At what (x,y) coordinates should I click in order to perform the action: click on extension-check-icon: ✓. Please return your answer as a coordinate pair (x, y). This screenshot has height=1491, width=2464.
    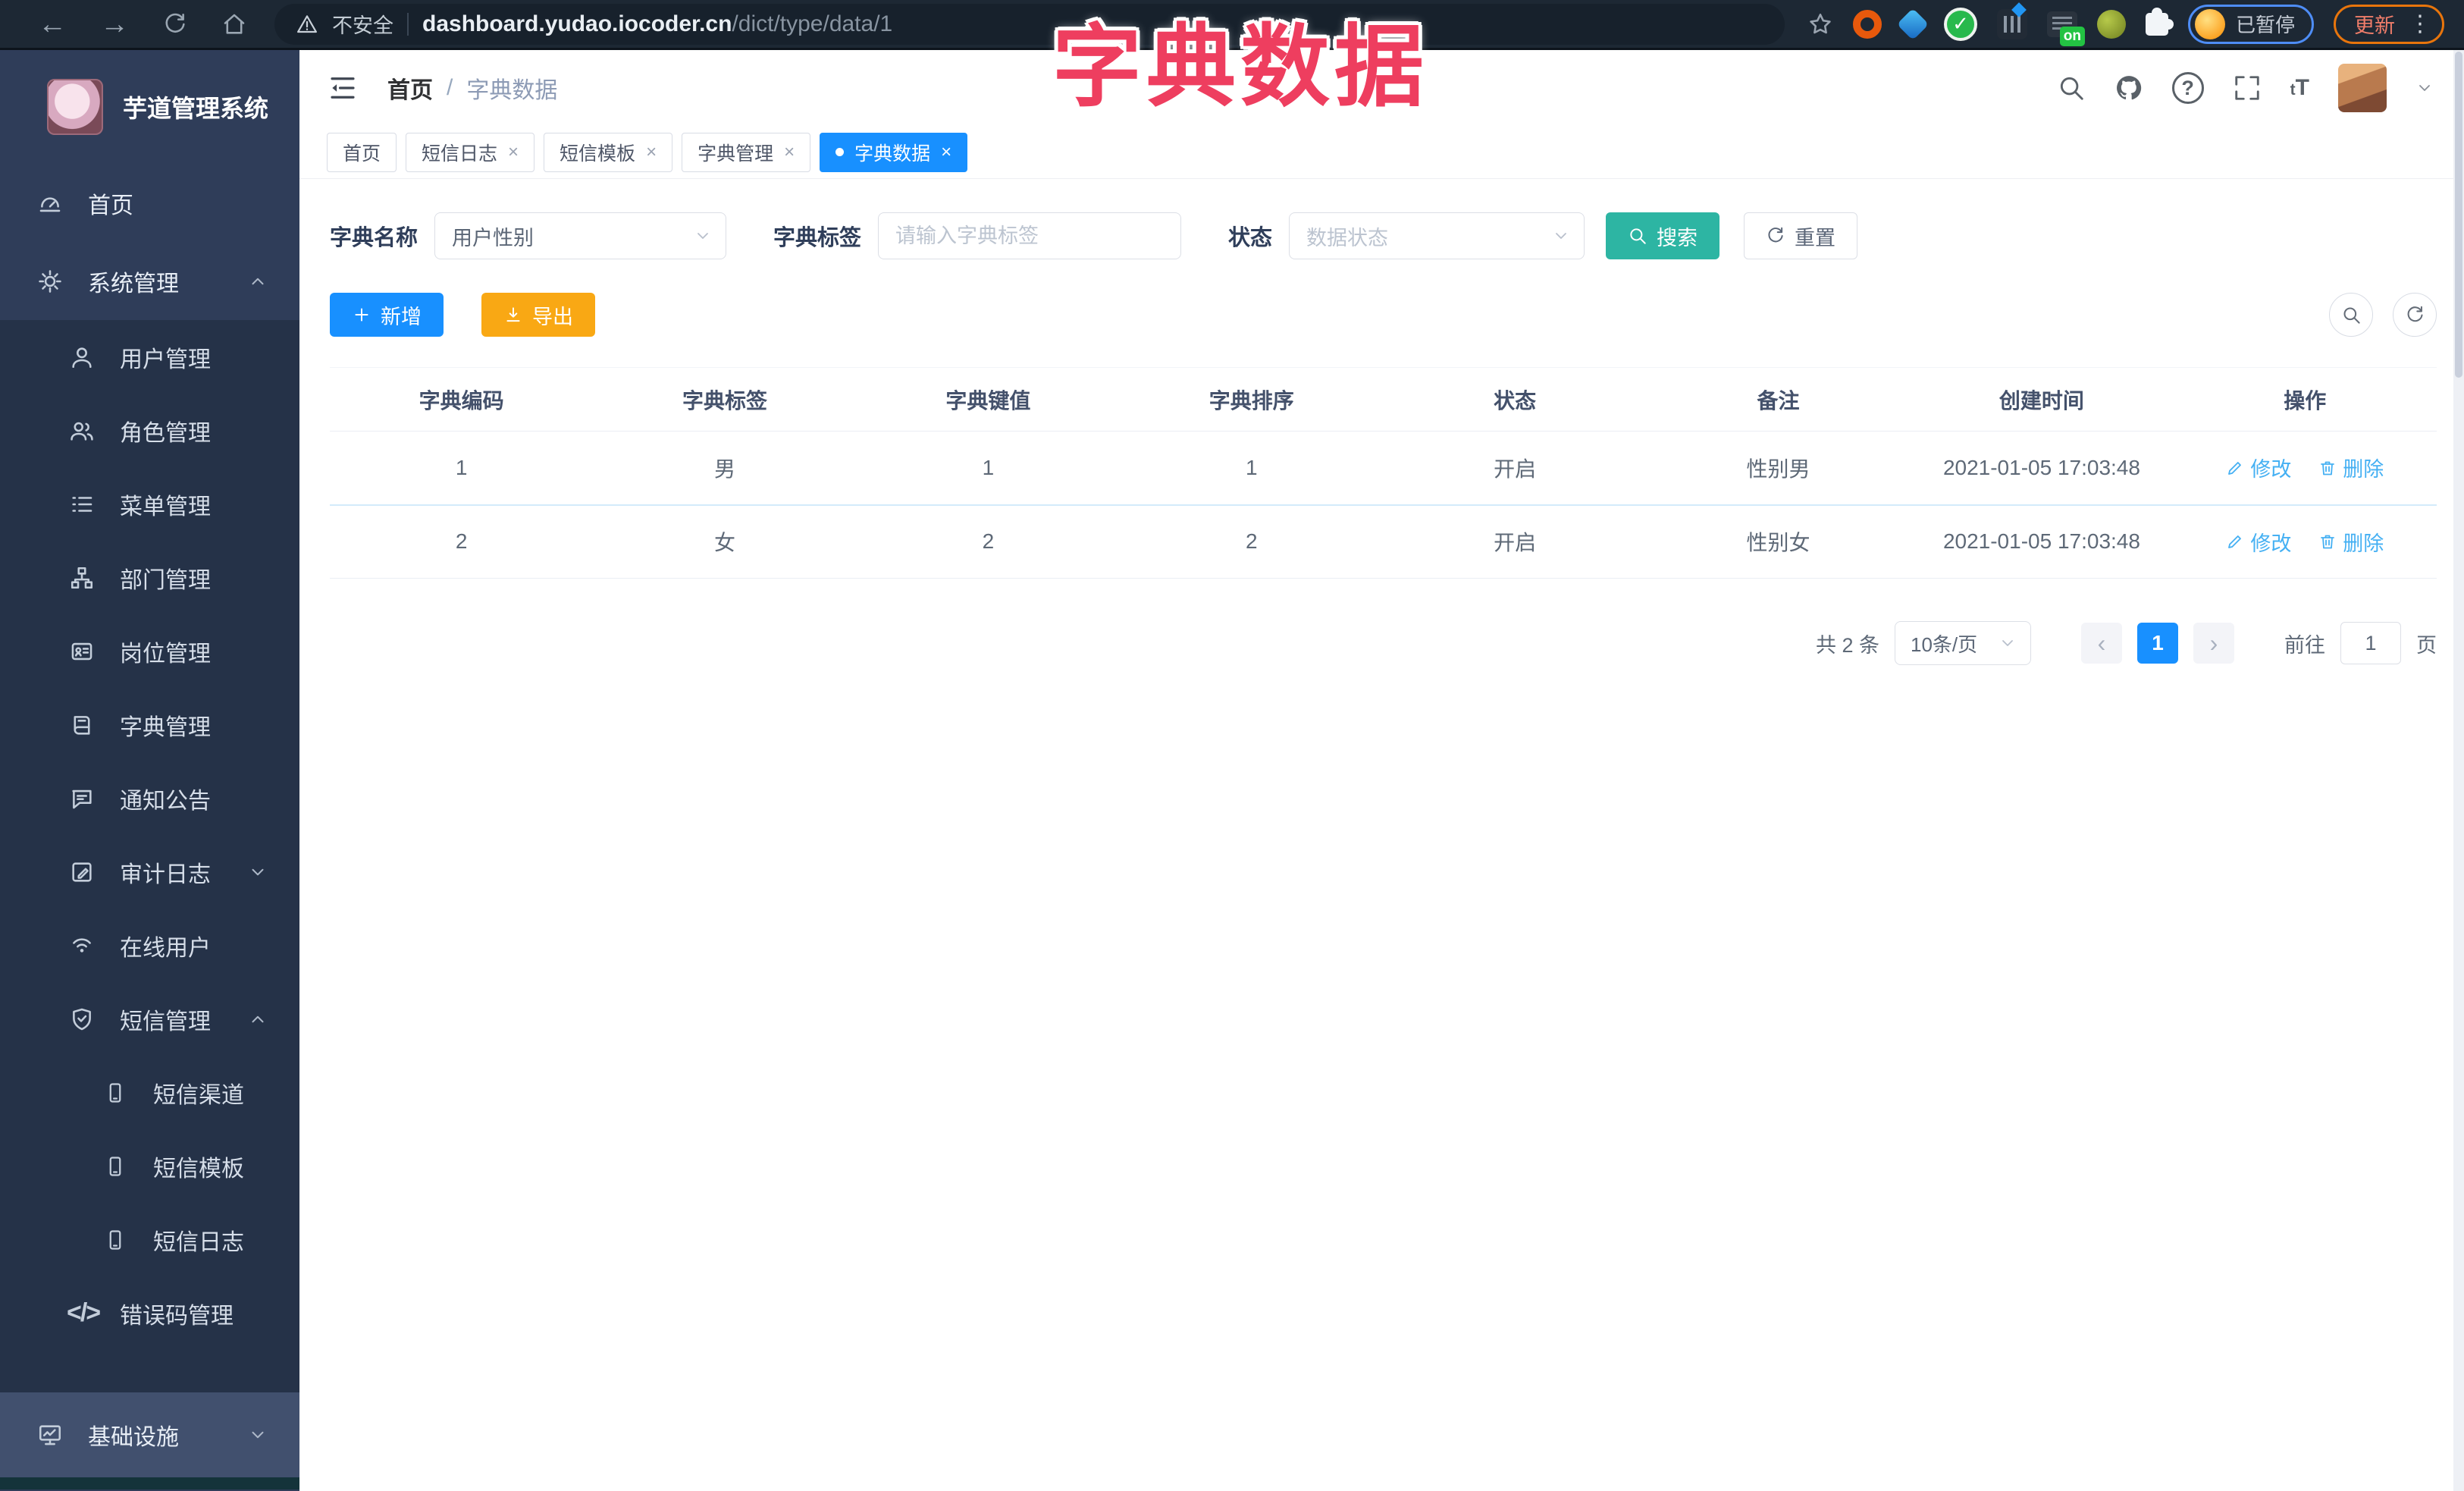
    Looking at the image, I should click on (1960, 24).